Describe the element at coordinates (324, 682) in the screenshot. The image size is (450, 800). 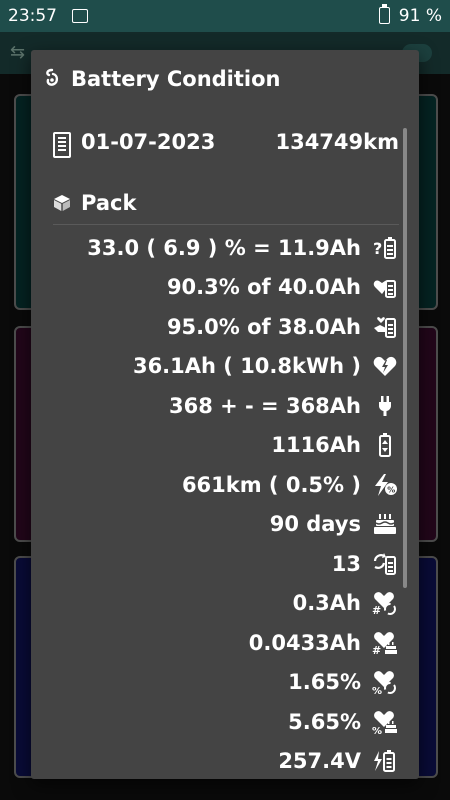
I see `row-value: 1.65%` at that location.